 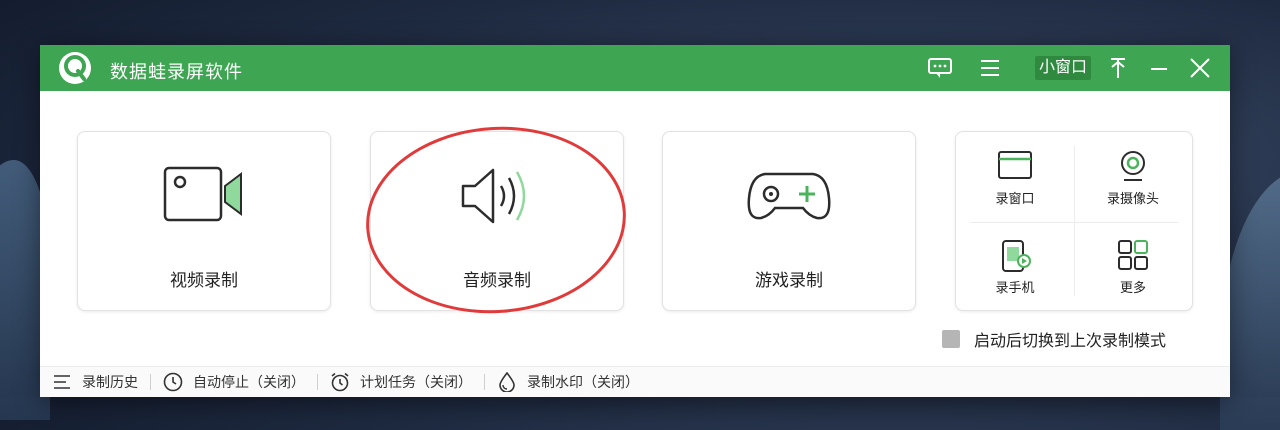 I want to click on title-bar: 数据蛙录屏软件 小窗口, so click(x=635, y=68).